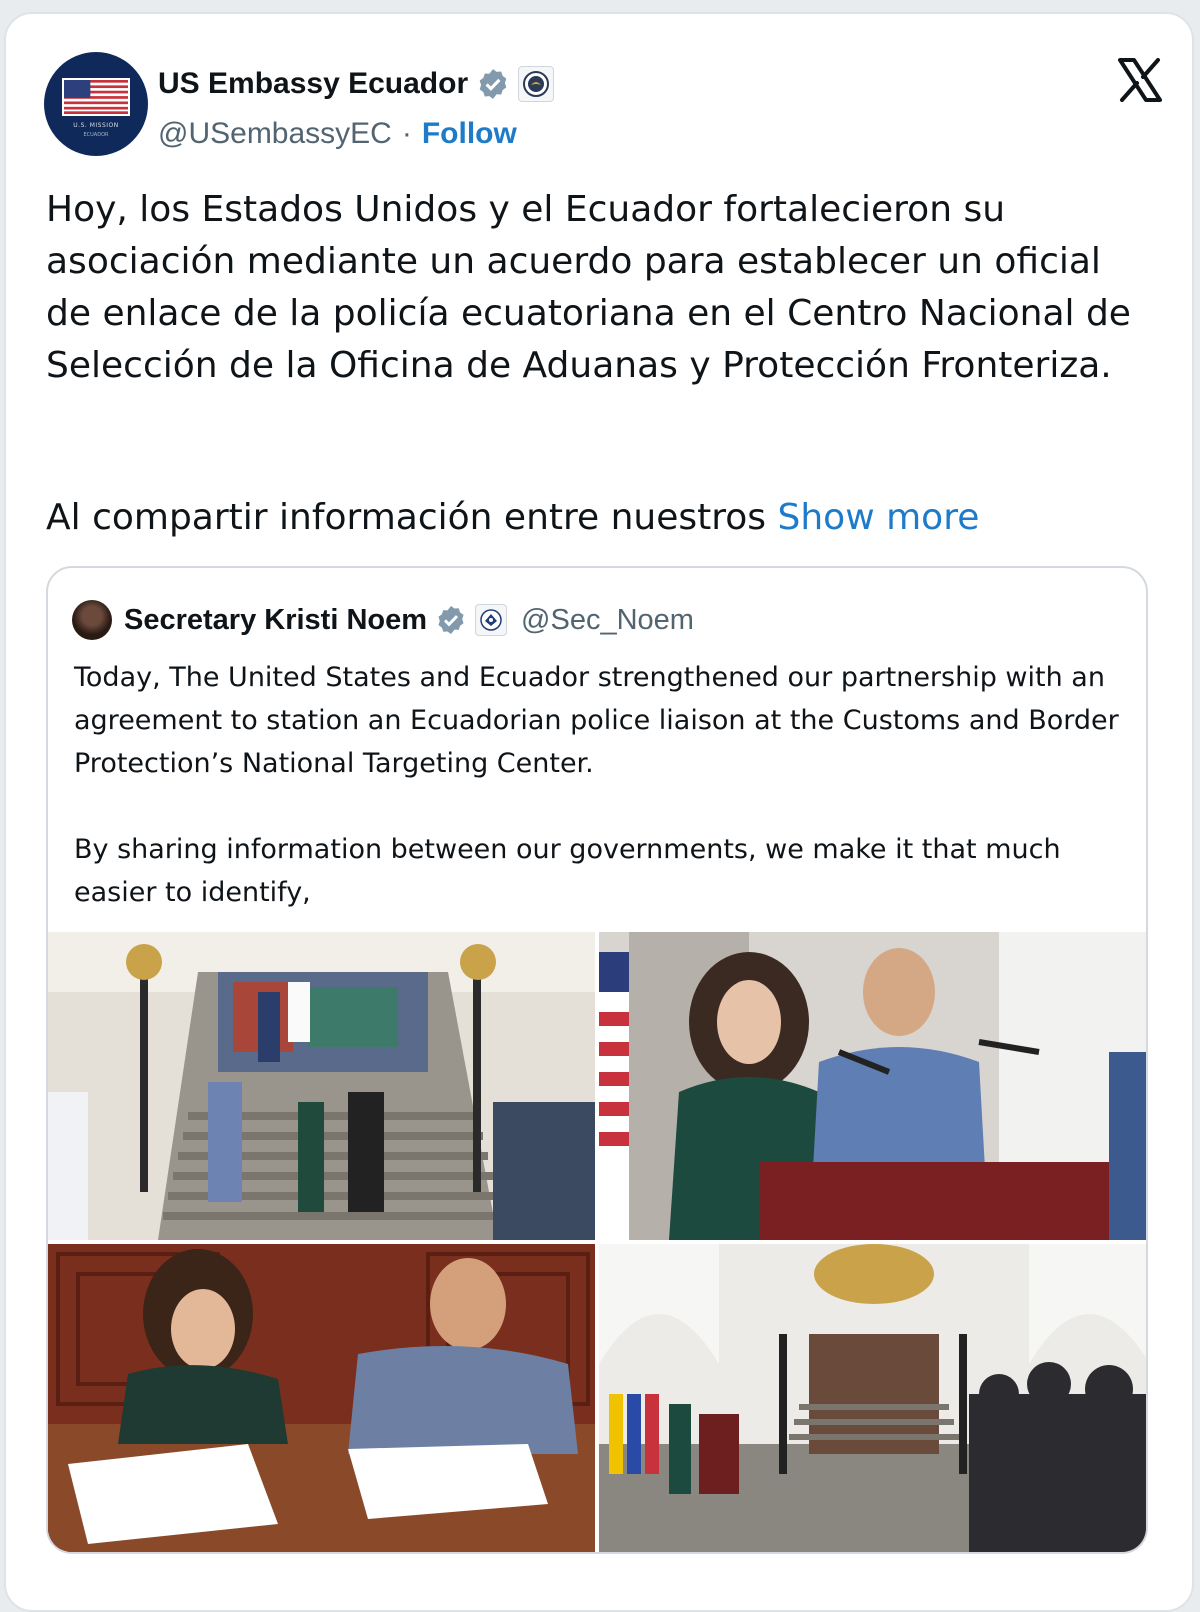 Image resolution: width=1200 pixels, height=1612 pixels. I want to click on us-flag-icon, so click(96, 97).